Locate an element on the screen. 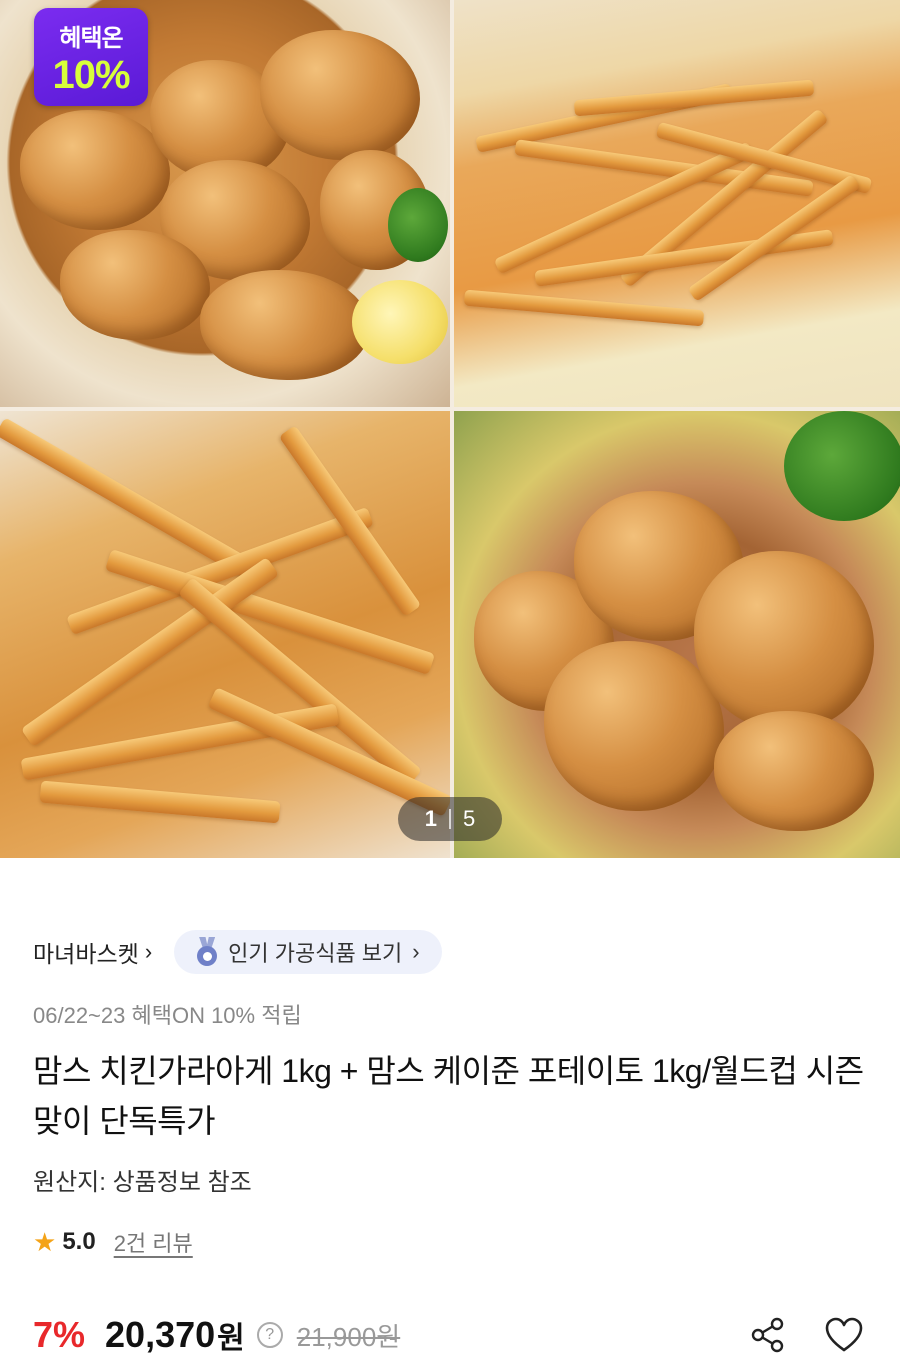  product-actions is located at coordinates (806, 1335).